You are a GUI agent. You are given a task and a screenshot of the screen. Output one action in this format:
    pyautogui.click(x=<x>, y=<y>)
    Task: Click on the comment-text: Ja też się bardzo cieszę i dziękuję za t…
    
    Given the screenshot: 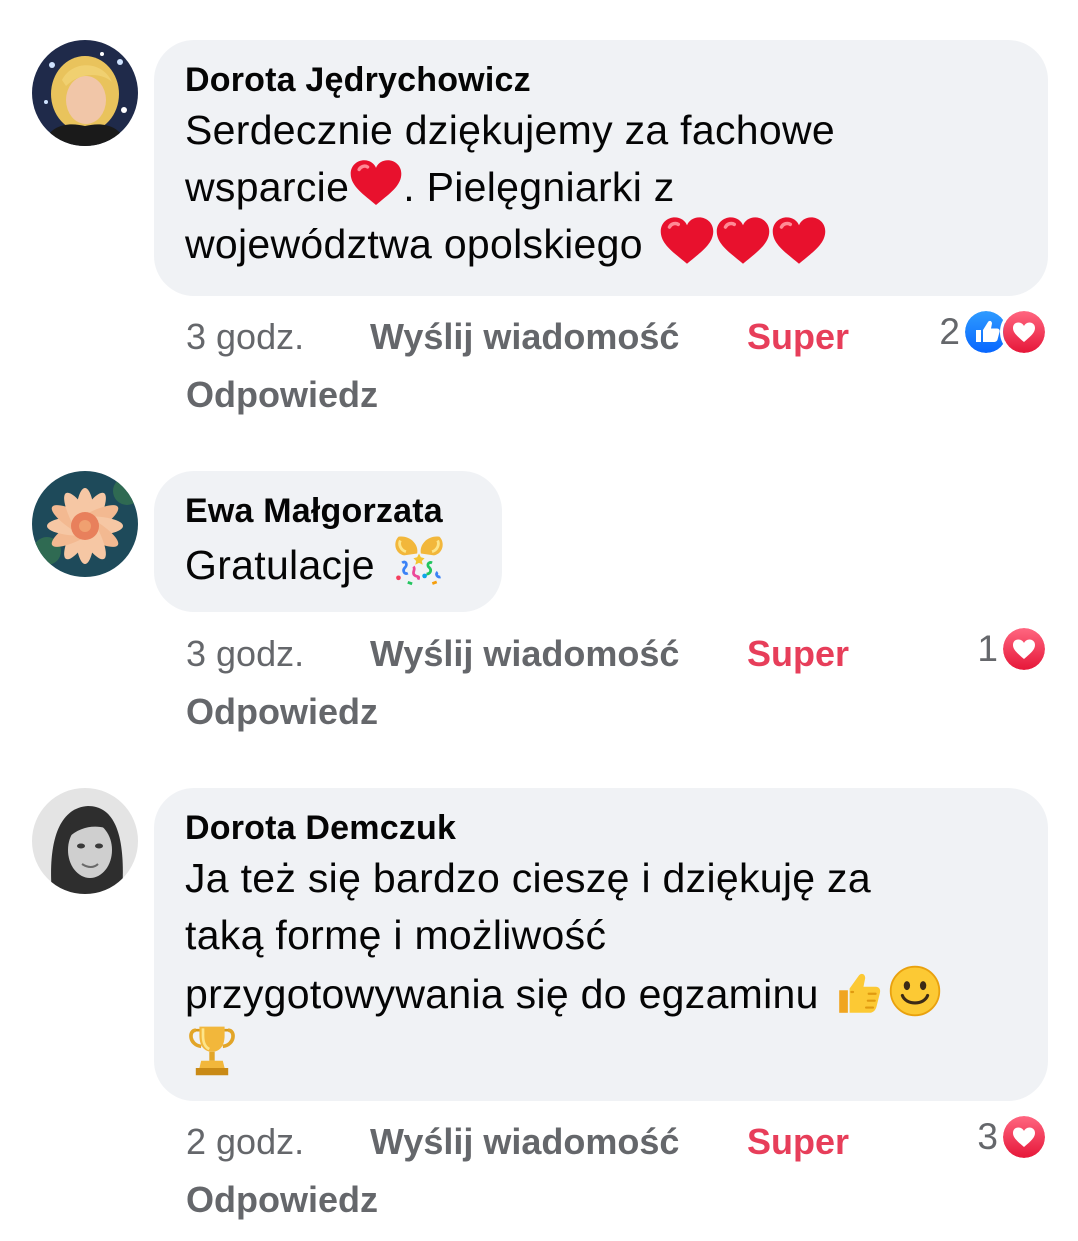 What is the action you would take?
    pyautogui.click(x=601, y=968)
    